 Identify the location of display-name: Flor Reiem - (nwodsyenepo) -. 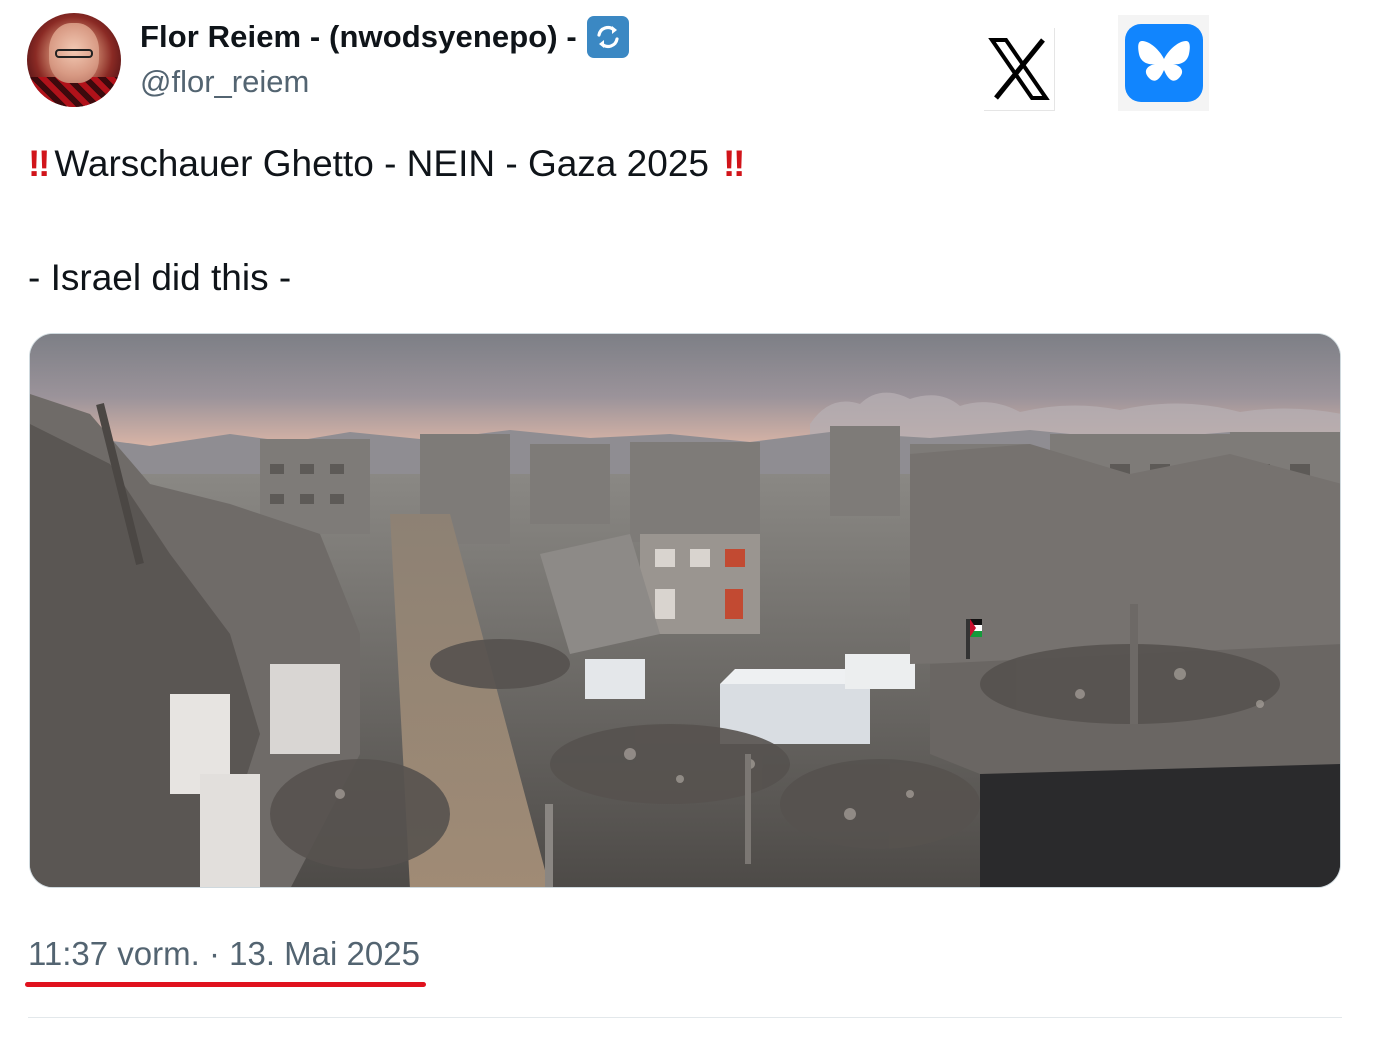
(358, 37).